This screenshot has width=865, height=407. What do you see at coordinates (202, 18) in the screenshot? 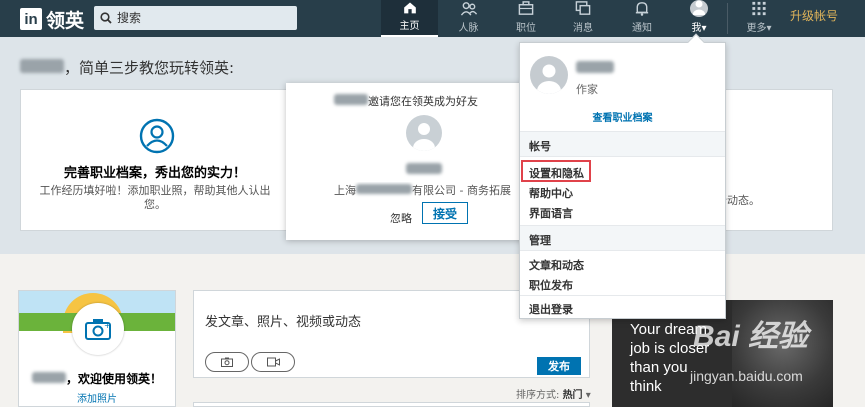
I see `search-input` at bounding box center [202, 18].